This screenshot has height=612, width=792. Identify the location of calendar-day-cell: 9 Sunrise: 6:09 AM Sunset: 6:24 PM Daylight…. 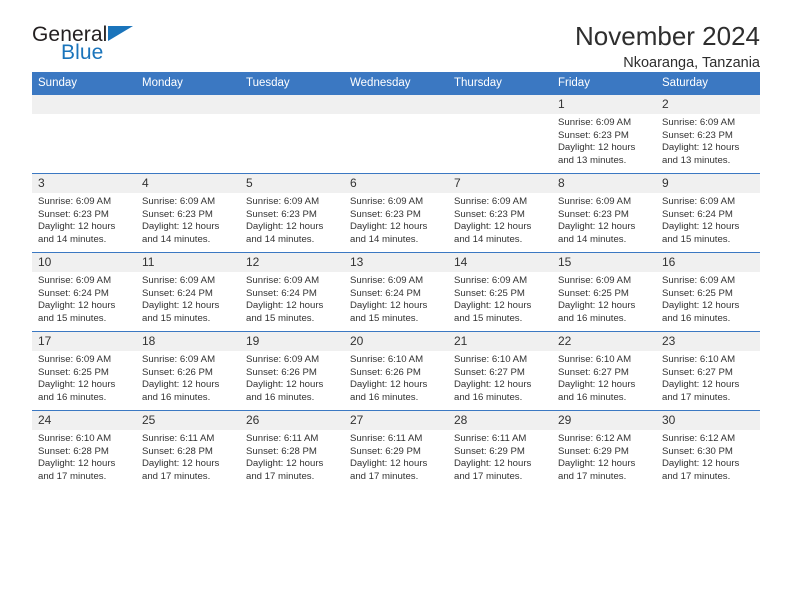
(708, 213).